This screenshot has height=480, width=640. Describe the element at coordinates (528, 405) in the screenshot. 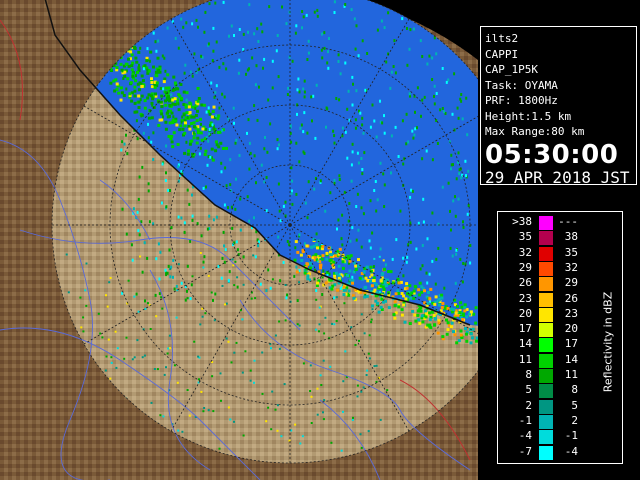

I see `legend-lower-bound: 2` at that location.